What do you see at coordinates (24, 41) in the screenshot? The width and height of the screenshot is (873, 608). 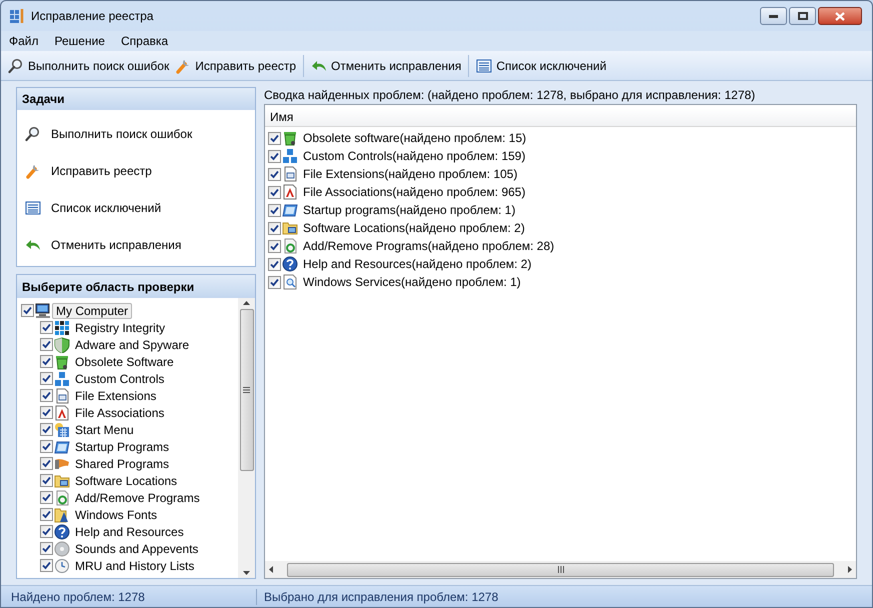 I see `menu-item: Файл` at bounding box center [24, 41].